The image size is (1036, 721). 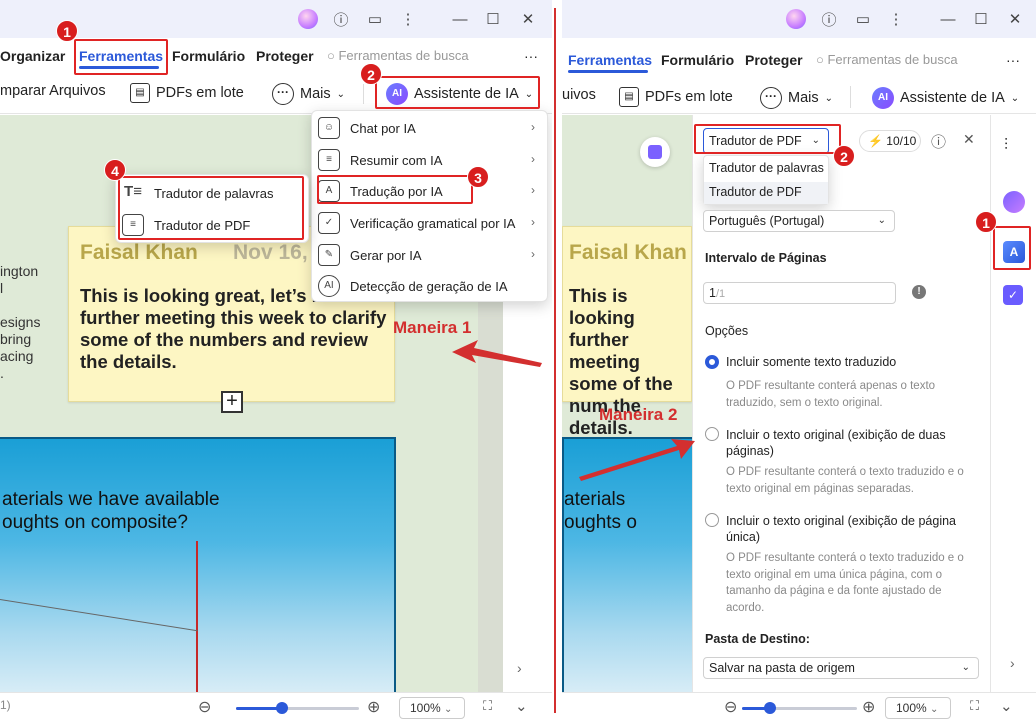 I want to click on ai-chat-icon, so click(x=1014, y=202).